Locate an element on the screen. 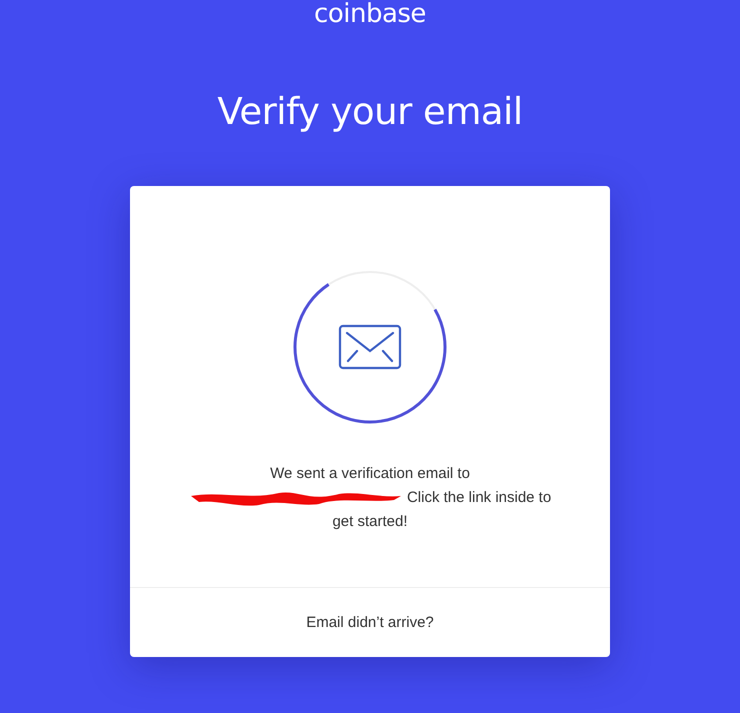 The height and width of the screenshot is (713, 740). email-not-arrived-link: Email didn’t arrive? is located at coordinates (370, 622).